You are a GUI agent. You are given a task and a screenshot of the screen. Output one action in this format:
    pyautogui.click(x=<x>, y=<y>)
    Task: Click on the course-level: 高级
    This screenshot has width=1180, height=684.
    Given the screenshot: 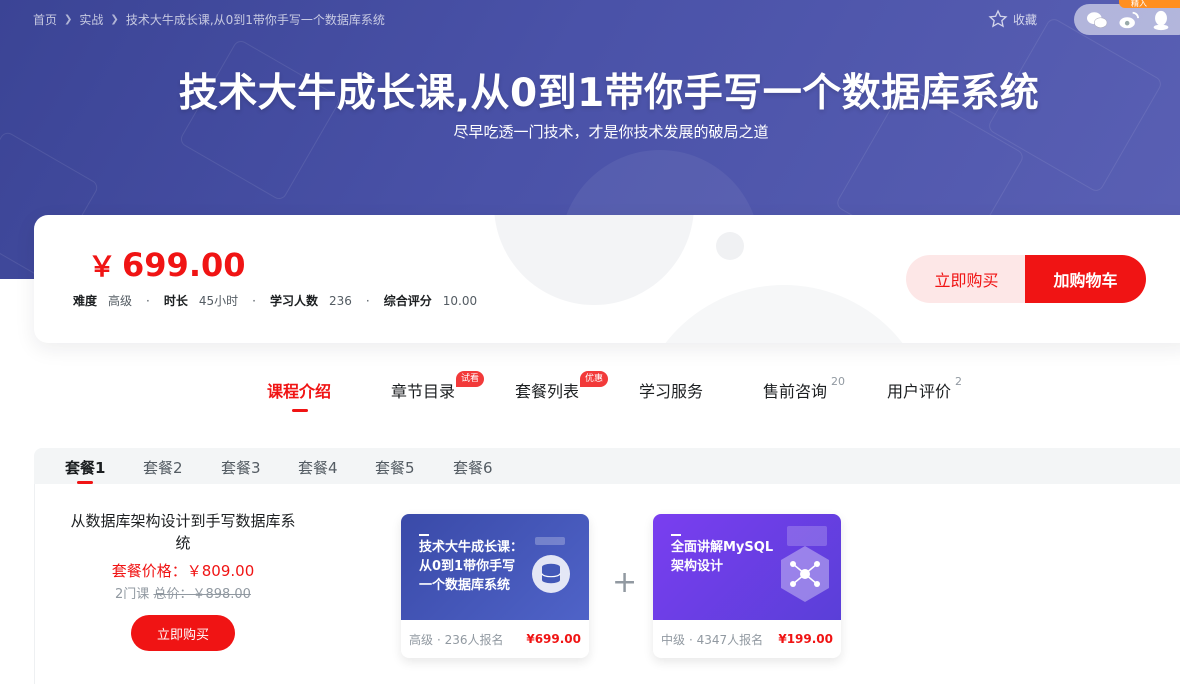 What is the action you would take?
    pyautogui.click(x=421, y=639)
    